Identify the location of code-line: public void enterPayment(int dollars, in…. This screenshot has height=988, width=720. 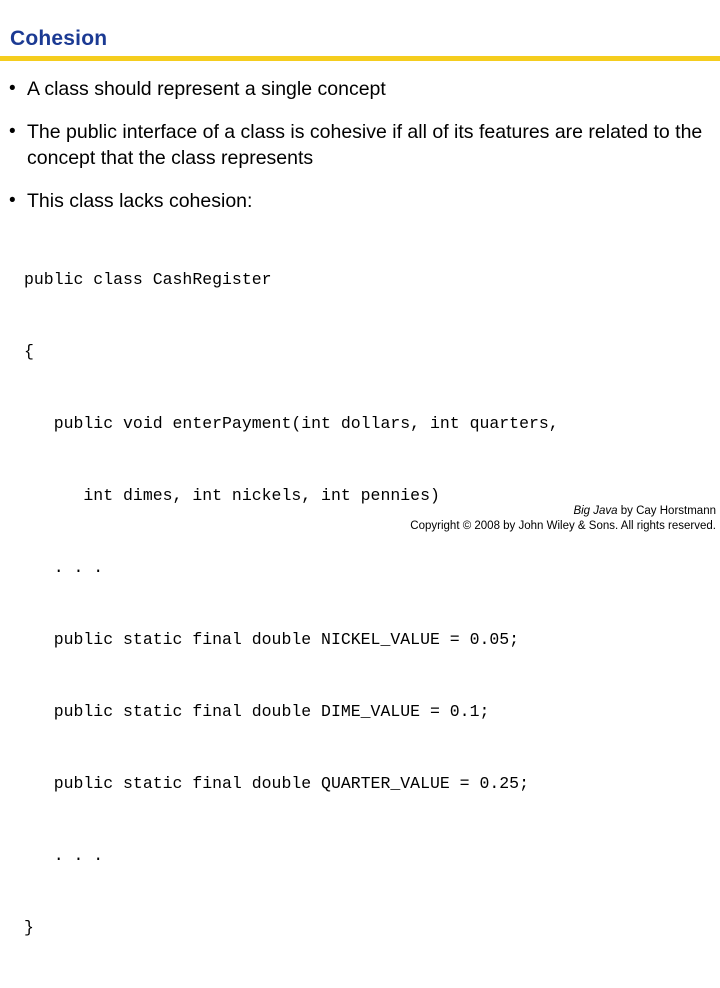
(291, 423).